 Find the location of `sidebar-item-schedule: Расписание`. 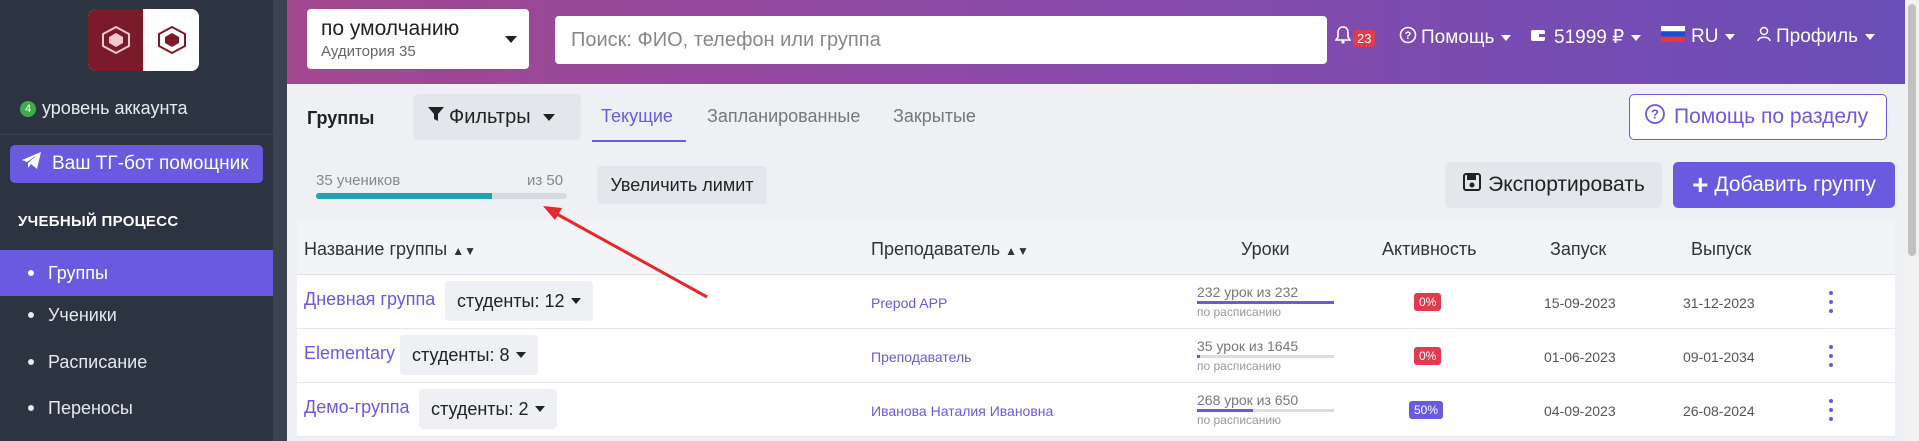

sidebar-item-schedule: Расписание is located at coordinates (136, 362).